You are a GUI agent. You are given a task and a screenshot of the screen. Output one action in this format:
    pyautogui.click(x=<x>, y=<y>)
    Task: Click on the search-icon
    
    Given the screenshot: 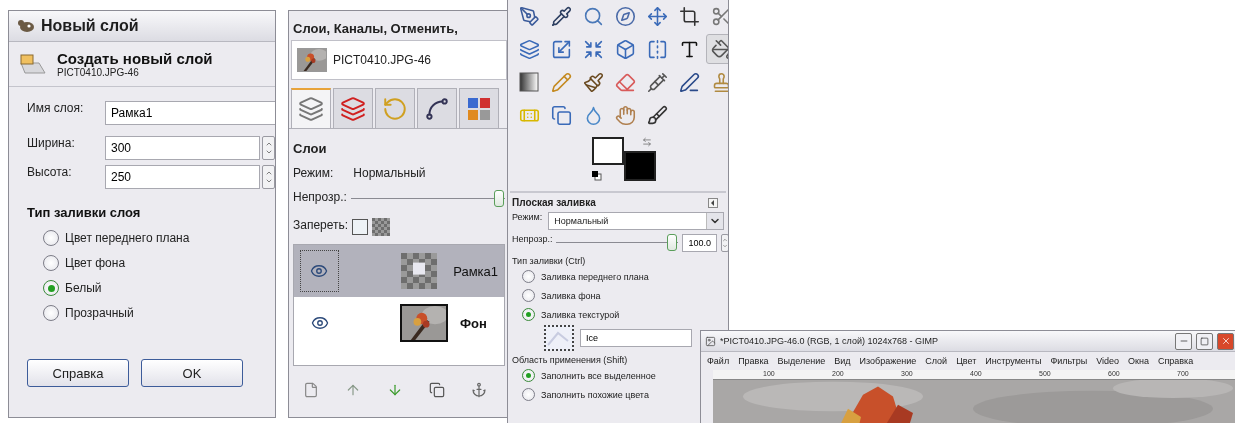 What is the action you would take?
    pyautogui.click(x=593, y=16)
    